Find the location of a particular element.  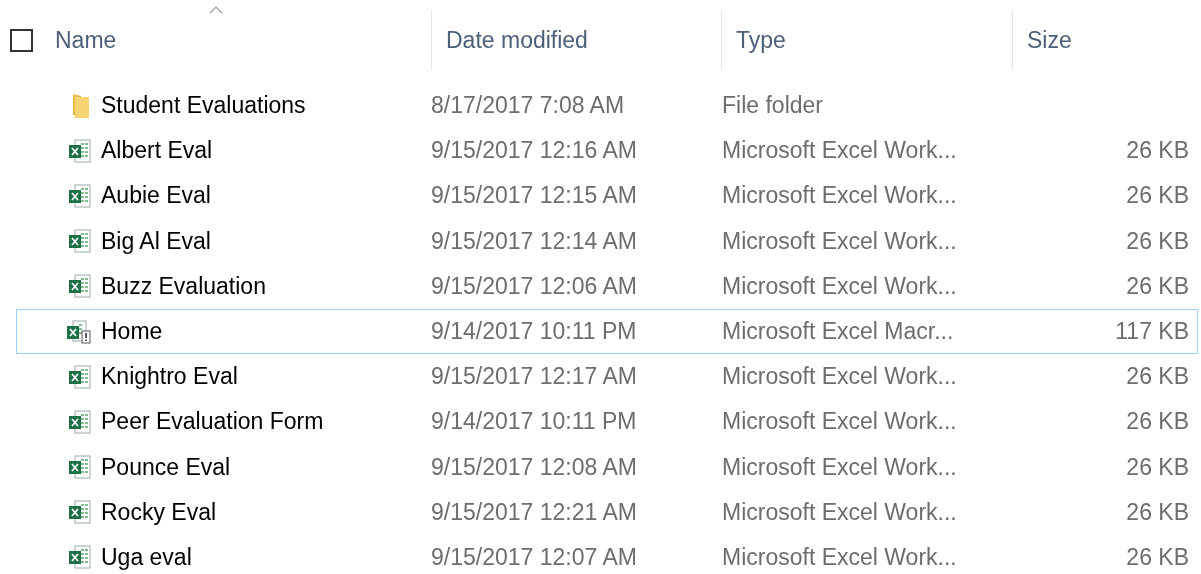

column-header: Size is located at coordinates (1049, 40).